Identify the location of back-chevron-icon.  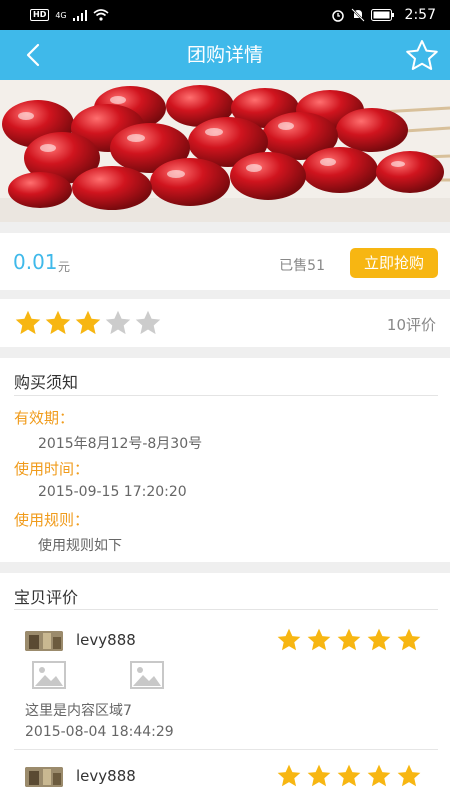
(33, 55).